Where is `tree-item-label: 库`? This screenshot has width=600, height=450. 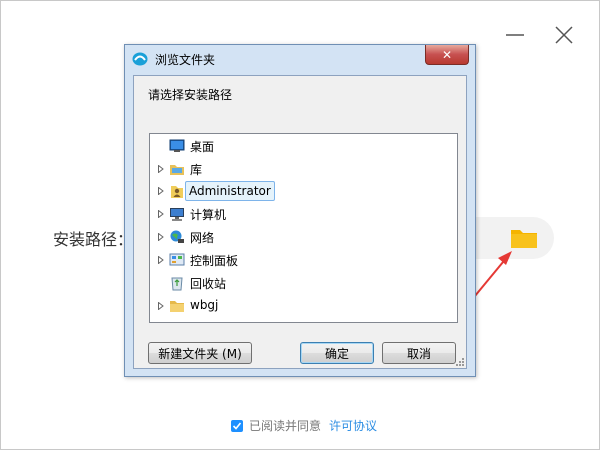
tree-item-label: 库 is located at coordinates (196, 170).